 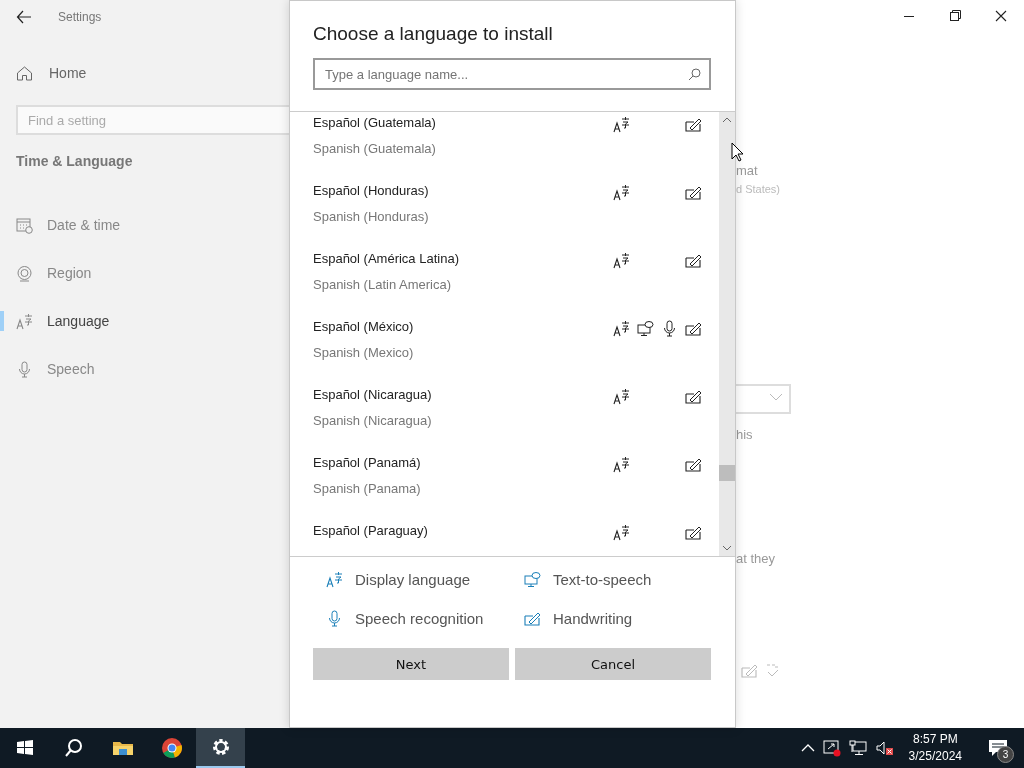 What do you see at coordinates (433, 34) in the screenshot?
I see `dialog-title: Choose a language to install` at bounding box center [433, 34].